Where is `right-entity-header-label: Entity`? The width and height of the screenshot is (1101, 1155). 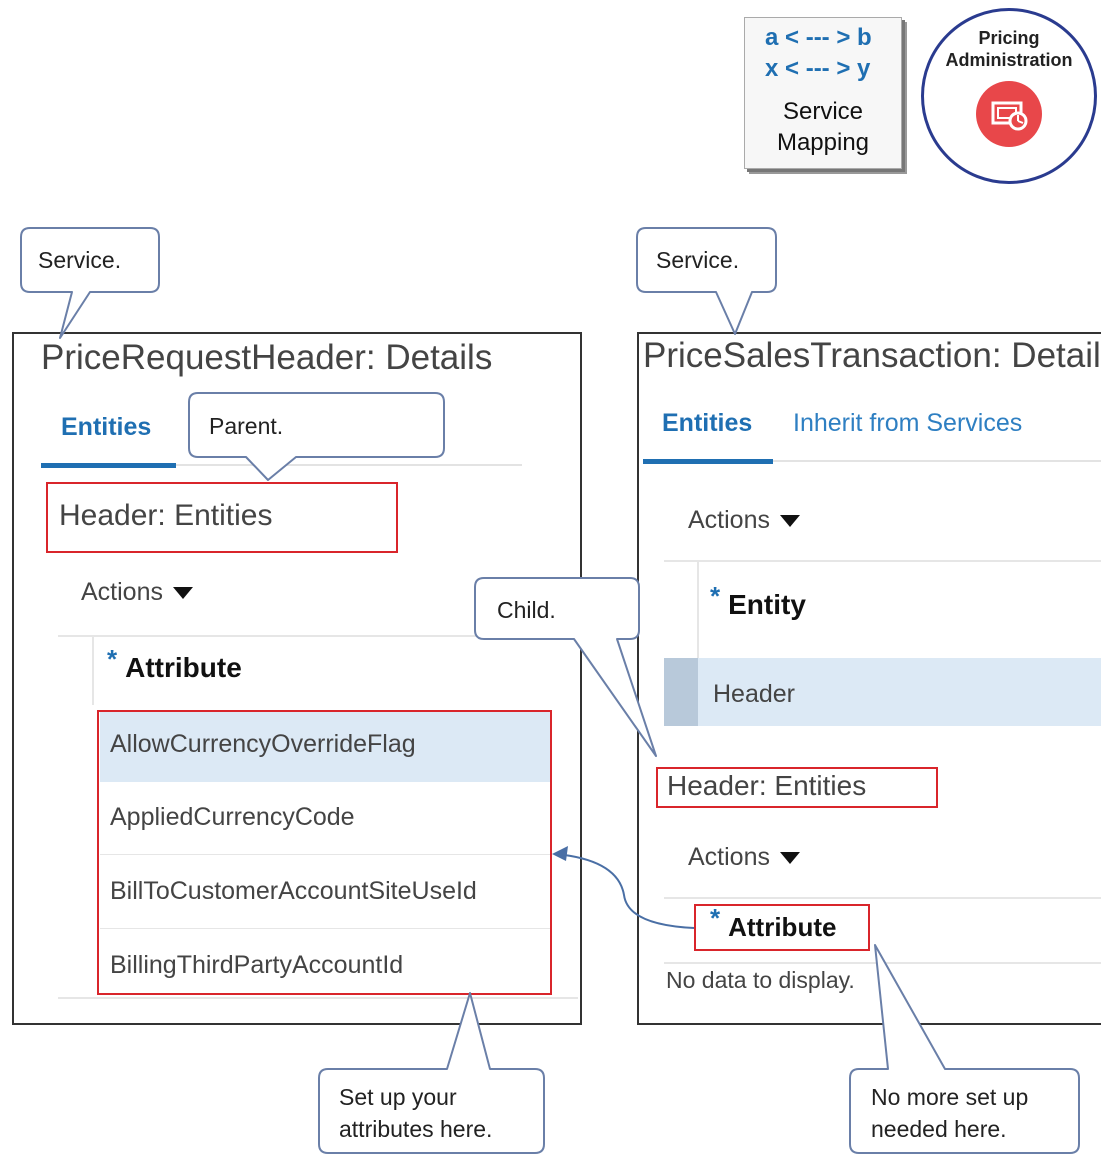
right-entity-header-label: Entity is located at coordinates (767, 604).